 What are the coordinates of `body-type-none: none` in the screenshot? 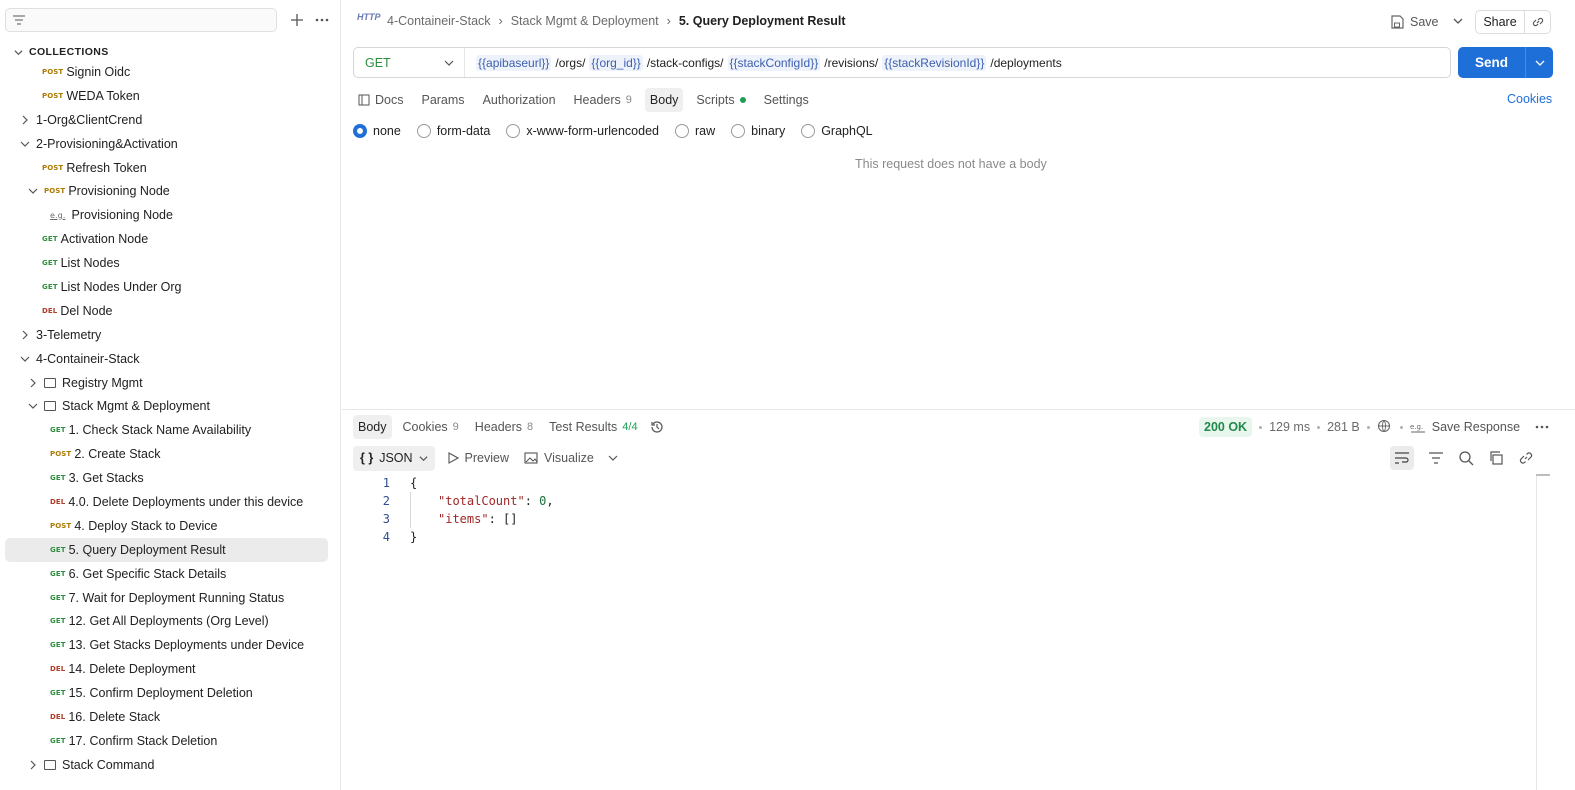 It's located at (377, 131).